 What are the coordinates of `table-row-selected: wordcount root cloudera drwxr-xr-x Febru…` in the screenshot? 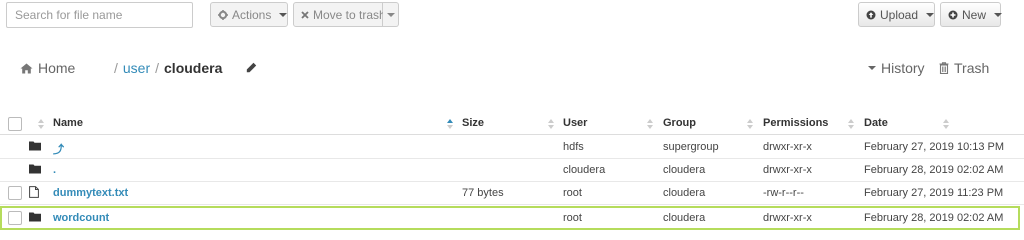 It's located at (510, 218).